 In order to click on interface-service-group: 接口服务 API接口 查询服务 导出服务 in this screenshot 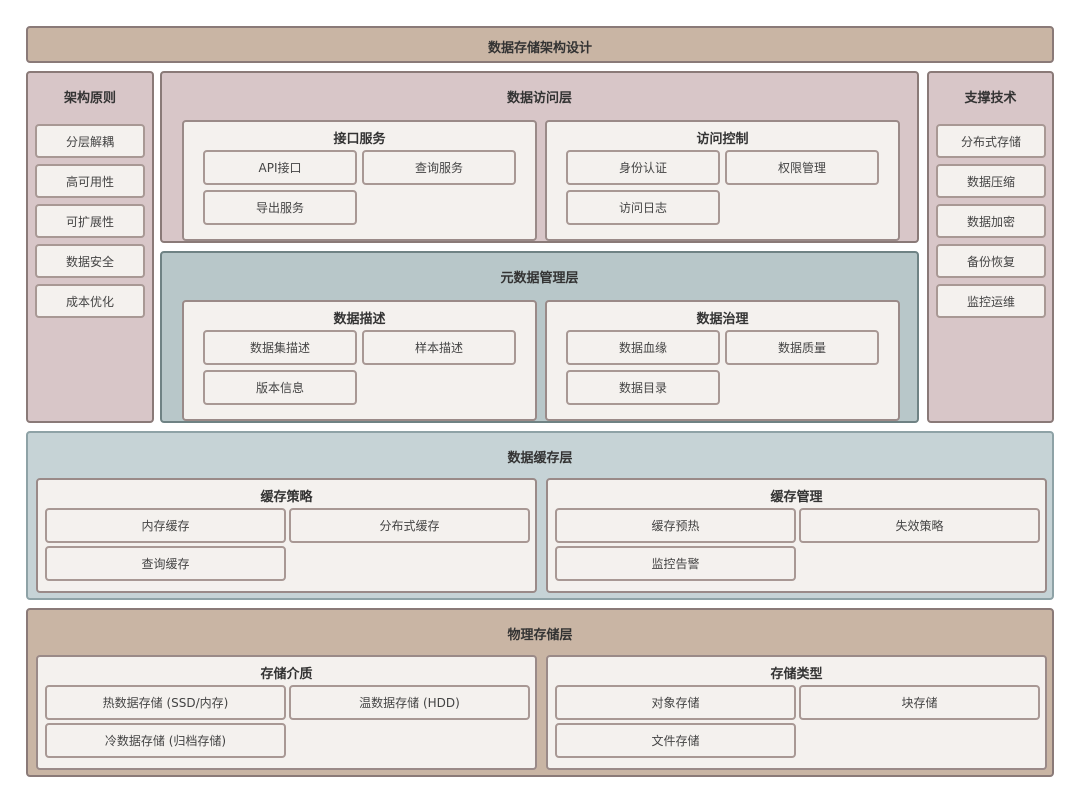, I will do `click(359, 180)`.